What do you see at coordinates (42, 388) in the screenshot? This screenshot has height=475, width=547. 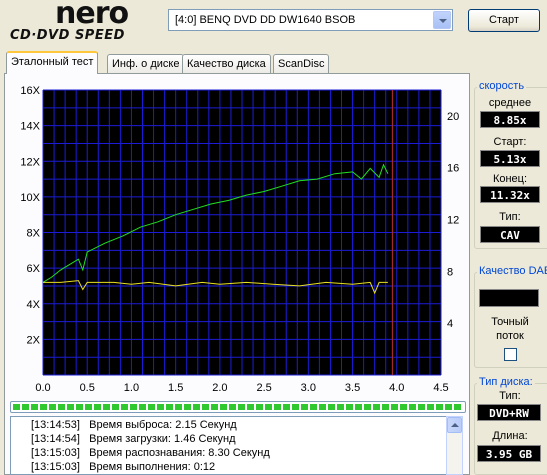 I see `x-tick: 0.0` at bounding box center [42, 388].